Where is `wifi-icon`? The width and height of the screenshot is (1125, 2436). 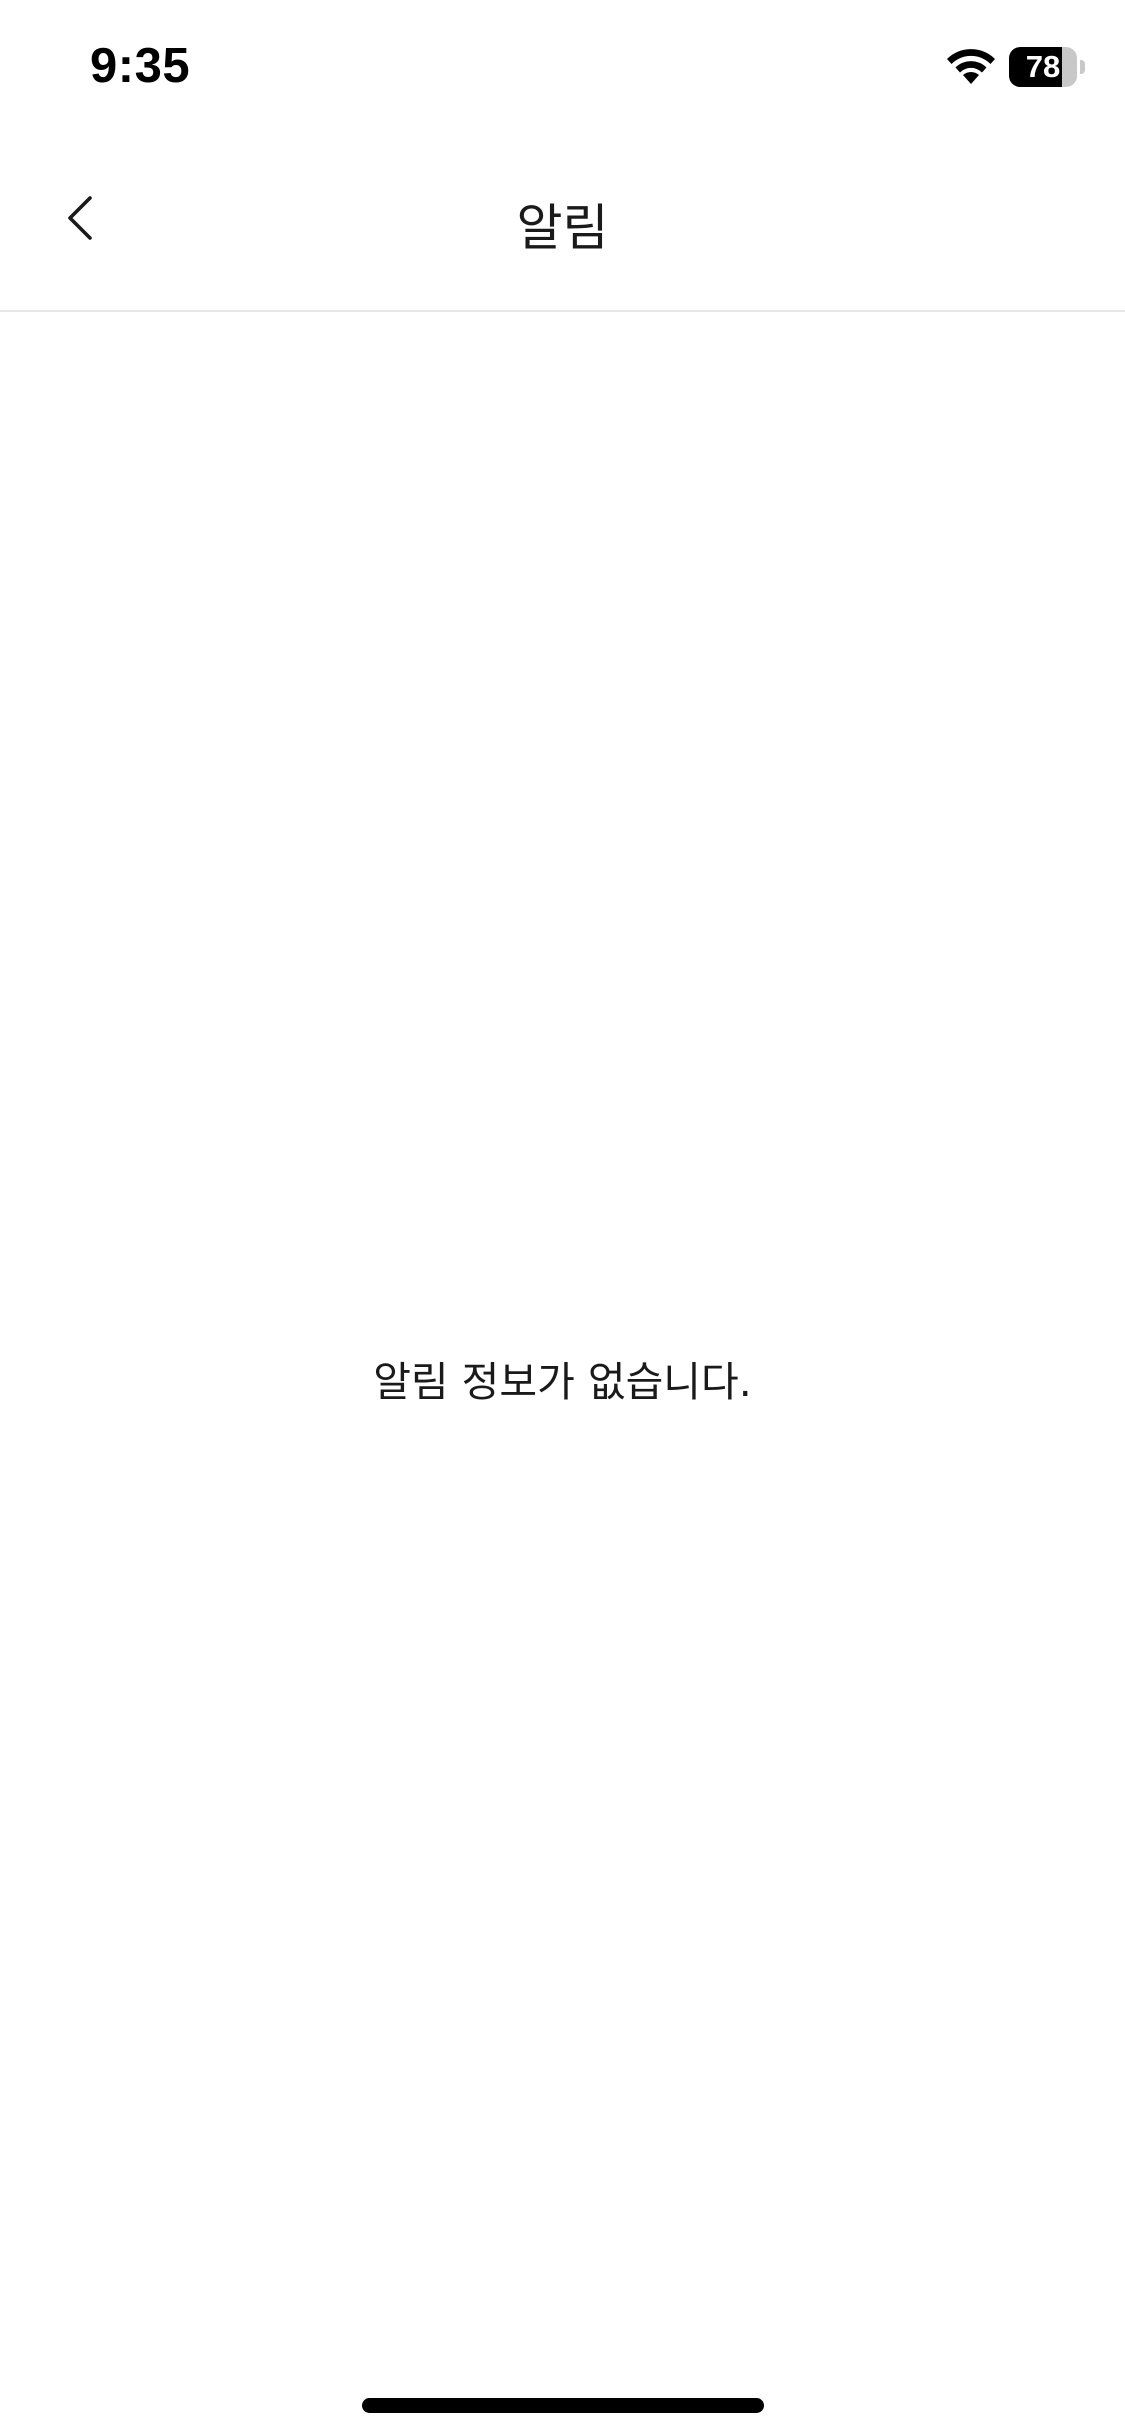
wifi-icon is located at coordinates (971, 66).